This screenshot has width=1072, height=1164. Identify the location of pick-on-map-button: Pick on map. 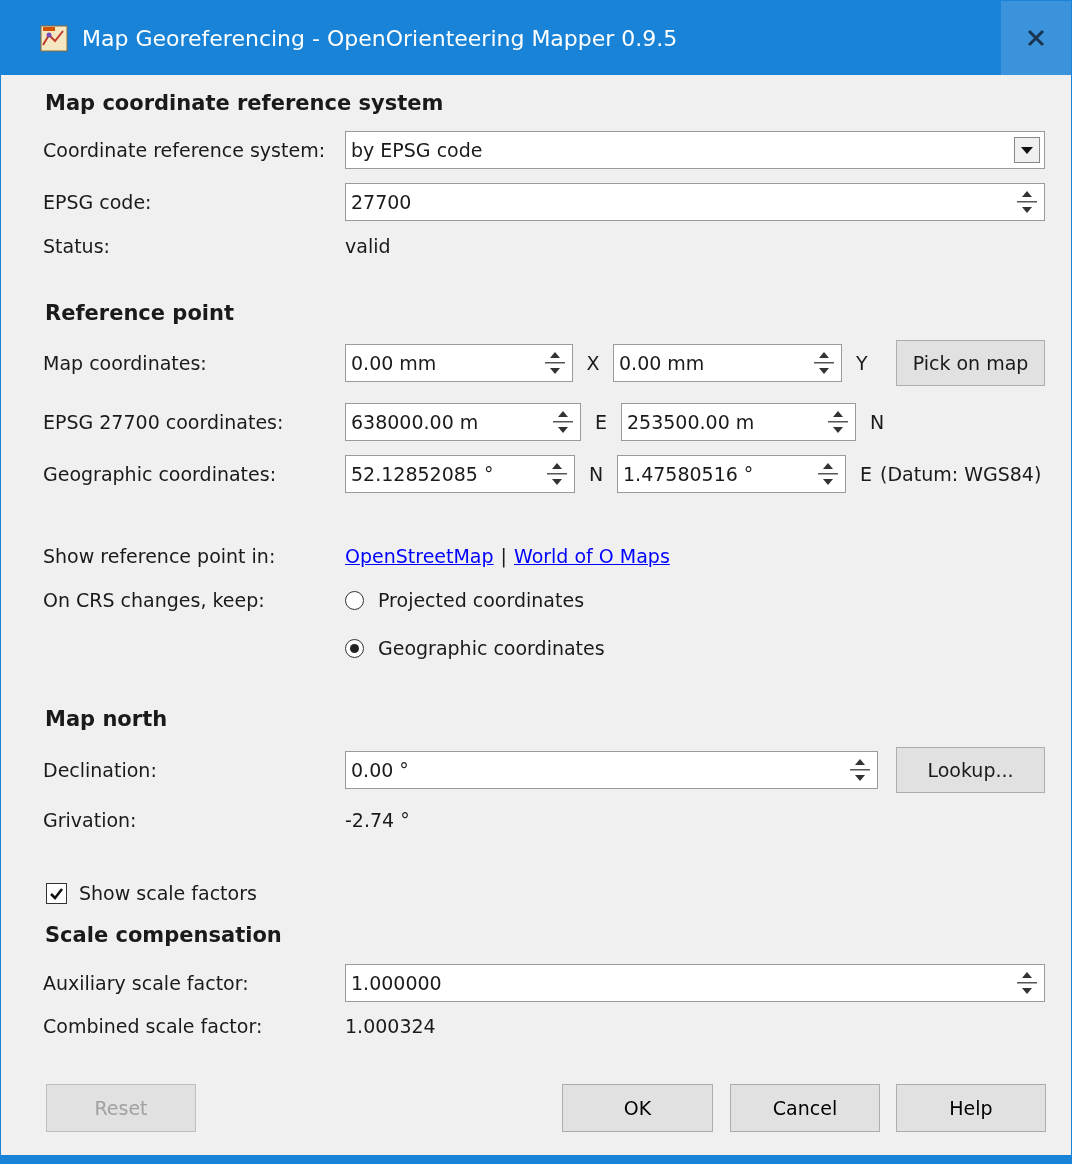
(970, 363).